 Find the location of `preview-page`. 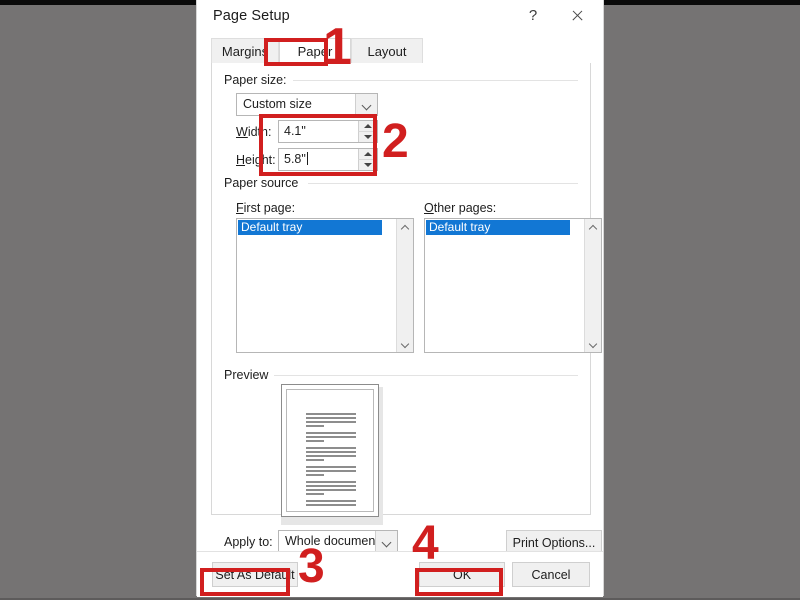

preview-page is located at coordinates (330, 450).